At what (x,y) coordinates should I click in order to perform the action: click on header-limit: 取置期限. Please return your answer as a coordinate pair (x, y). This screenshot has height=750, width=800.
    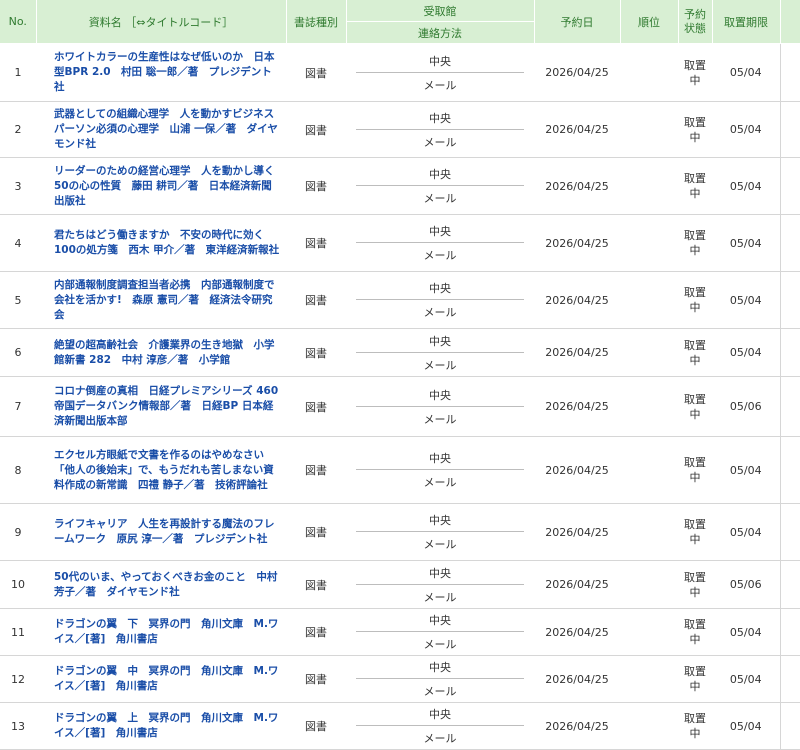
    Looking at the image, I should click on (746, 22).